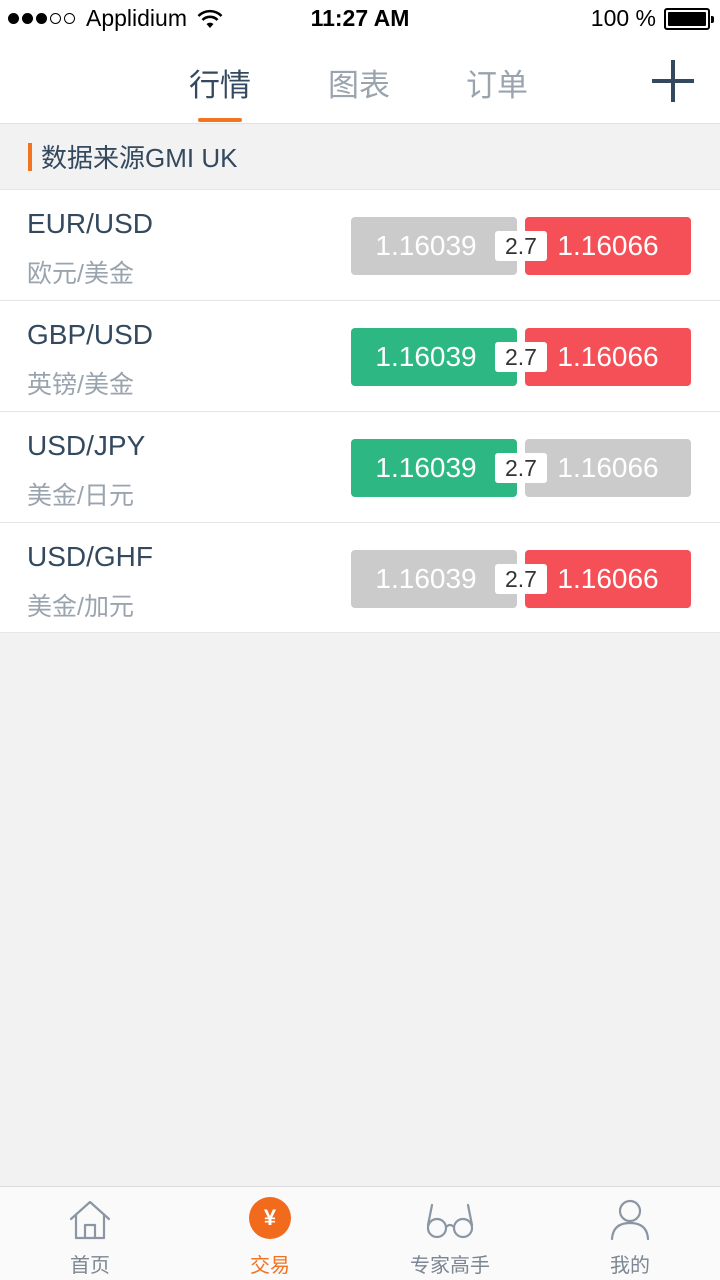 This screenshot has width=720, height=1280. I want to click on nav-home: 首页, so click(90, 1233).